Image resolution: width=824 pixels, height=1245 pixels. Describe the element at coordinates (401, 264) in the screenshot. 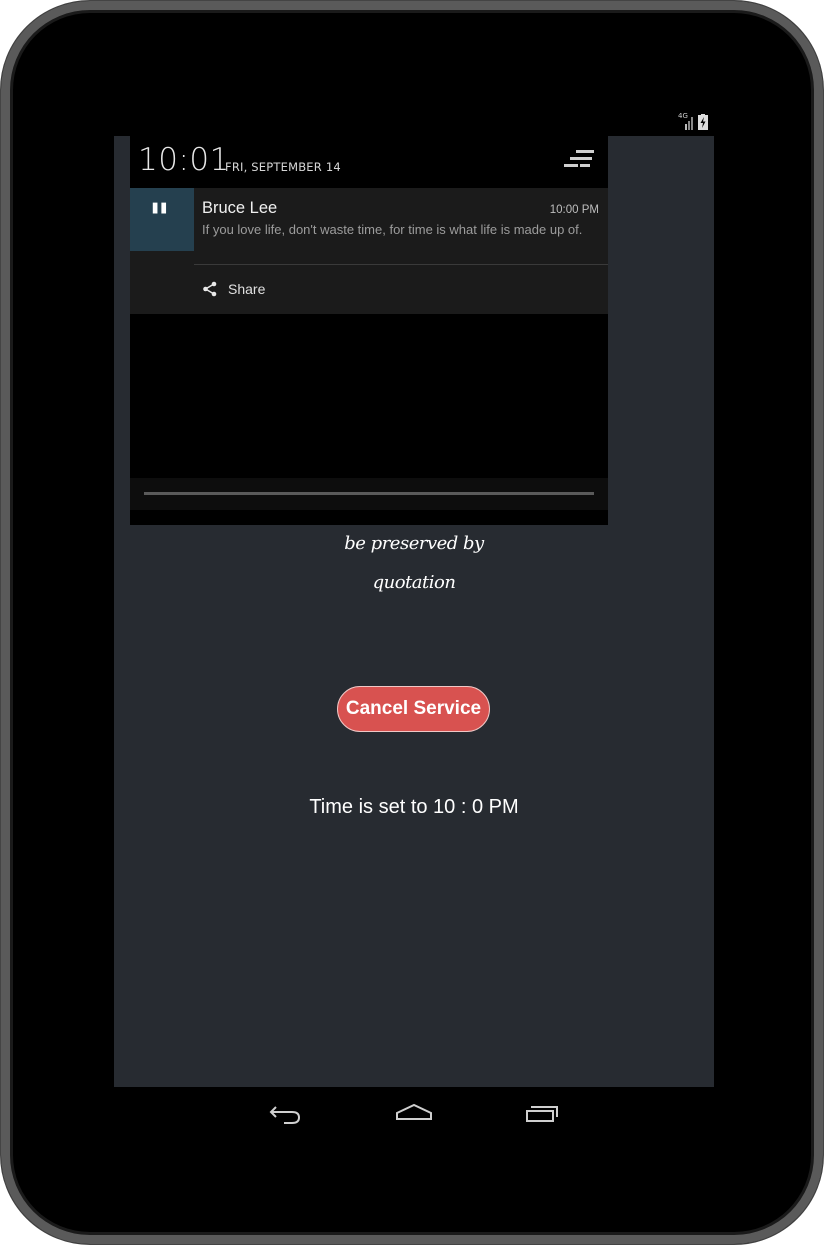

I see `notification-divider` at that location.